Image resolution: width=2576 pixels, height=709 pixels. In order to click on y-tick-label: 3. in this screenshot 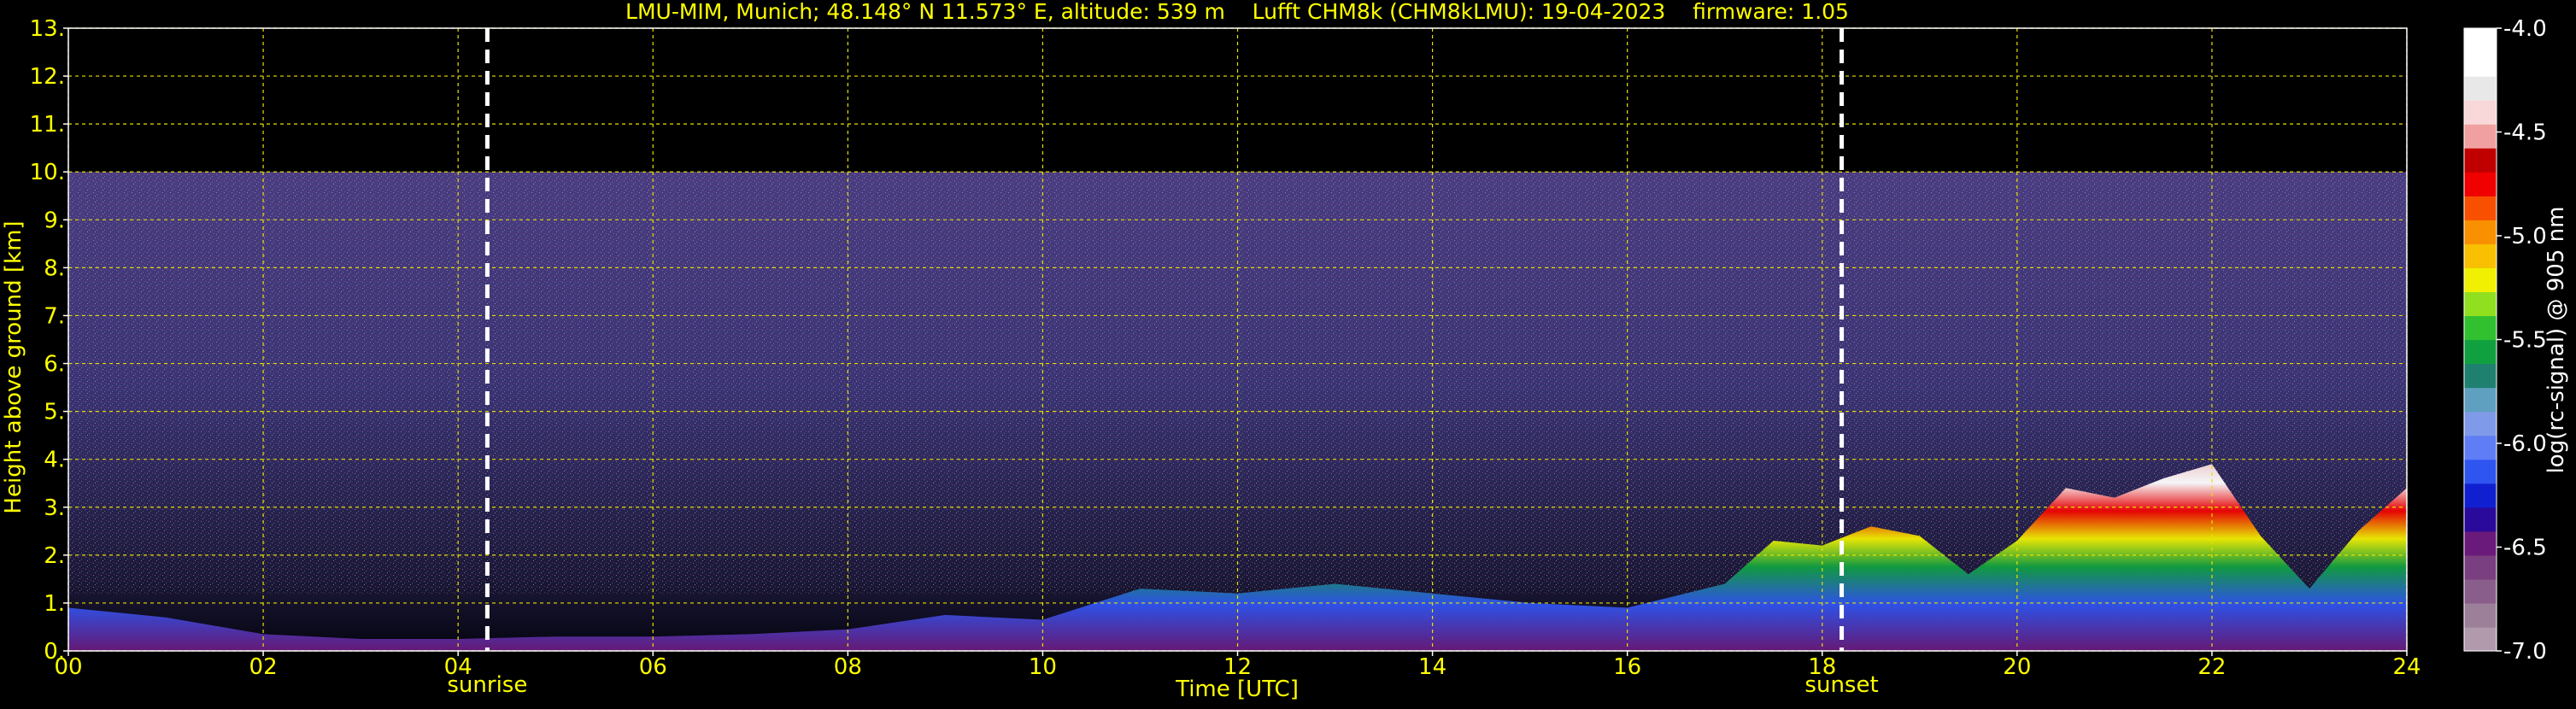, I will do `click(54, 508)`.